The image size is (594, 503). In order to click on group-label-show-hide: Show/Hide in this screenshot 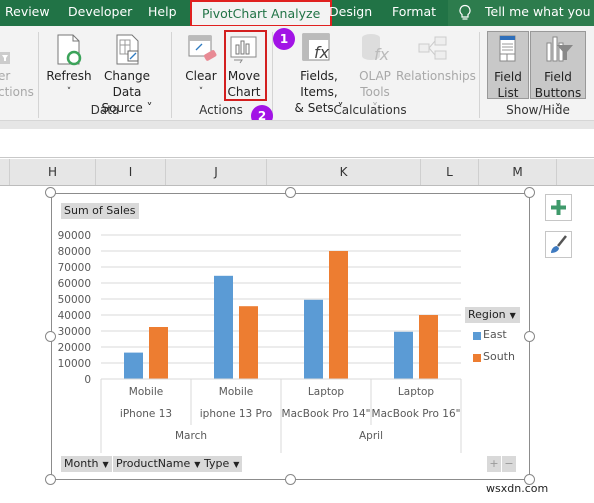, I will do `click(538, 110)`.